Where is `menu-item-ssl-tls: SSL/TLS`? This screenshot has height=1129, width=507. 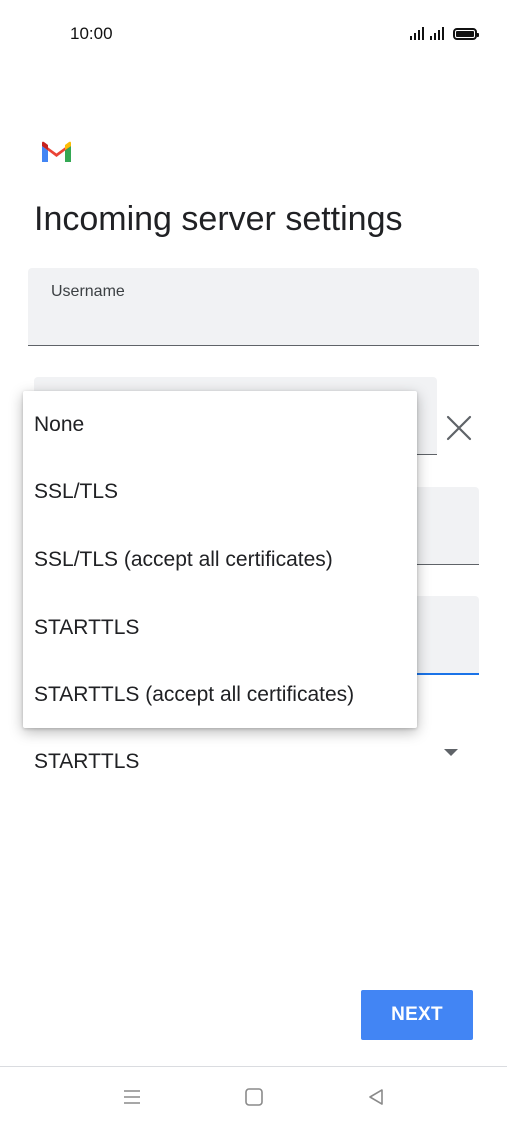 menu-item-ssl-tls: SSL/TLS is located at coordinates (220, 492).